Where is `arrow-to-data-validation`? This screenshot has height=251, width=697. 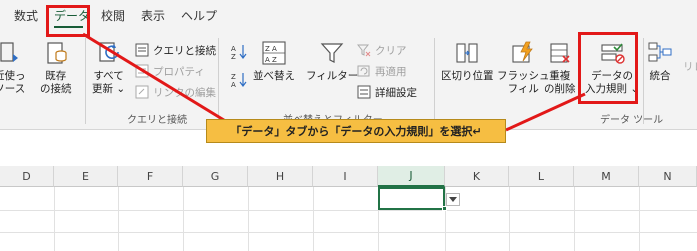 arrow-to-data-validation is located at coordinates (545, 112).